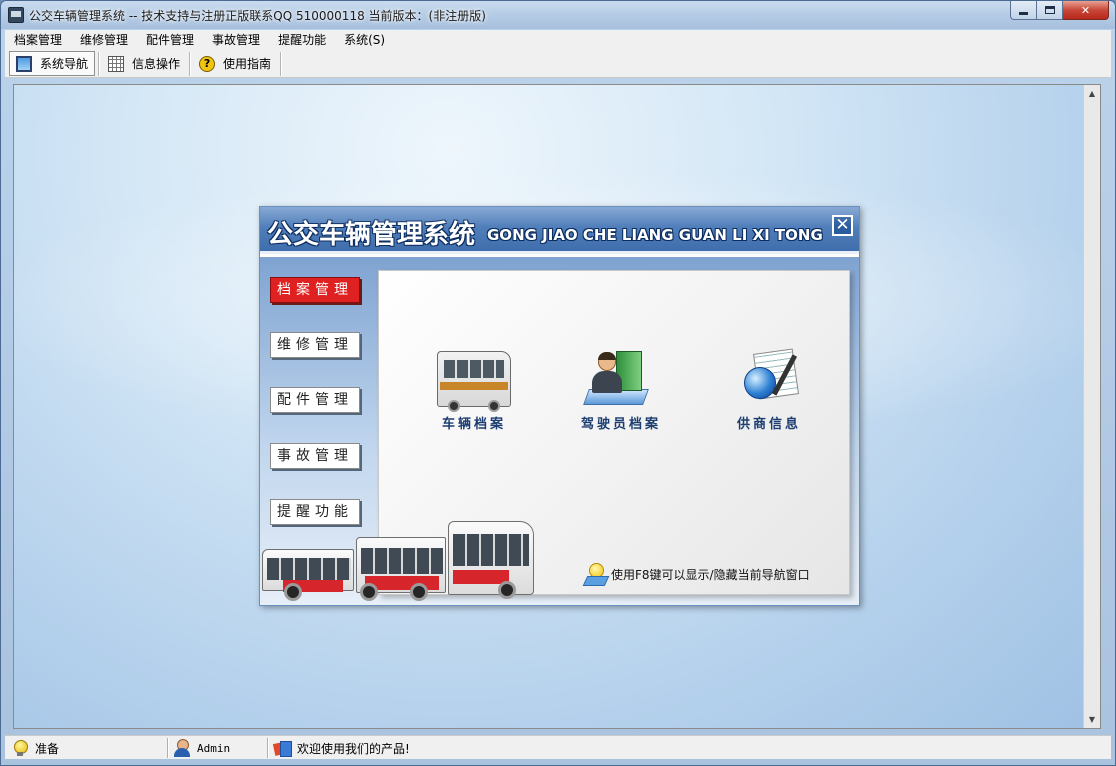 The image size is (1116, 766). I want to click on bus-icon, so click(474, 381).